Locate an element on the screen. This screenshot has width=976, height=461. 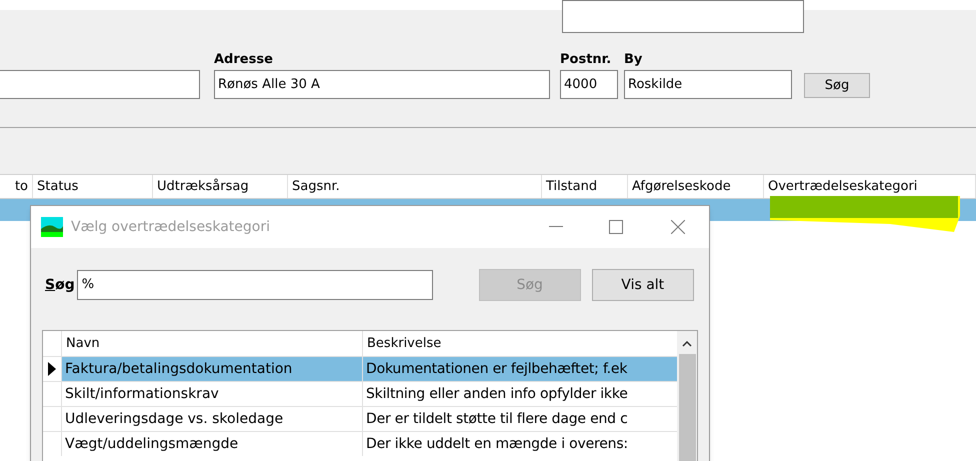
table-row: Vægt/uddelingsmængde Der ikke uddelt en mængde i overens: is located at coordinates (369, 444).